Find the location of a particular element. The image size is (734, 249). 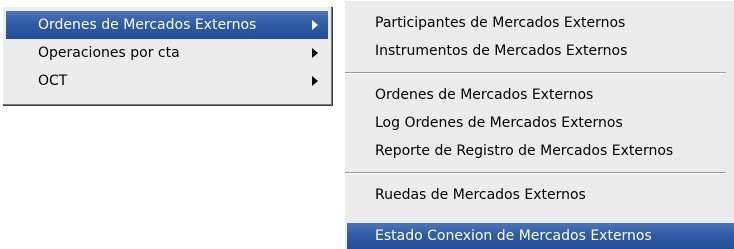

menu-item-oct: OCT is located at coordinates (167, 81).